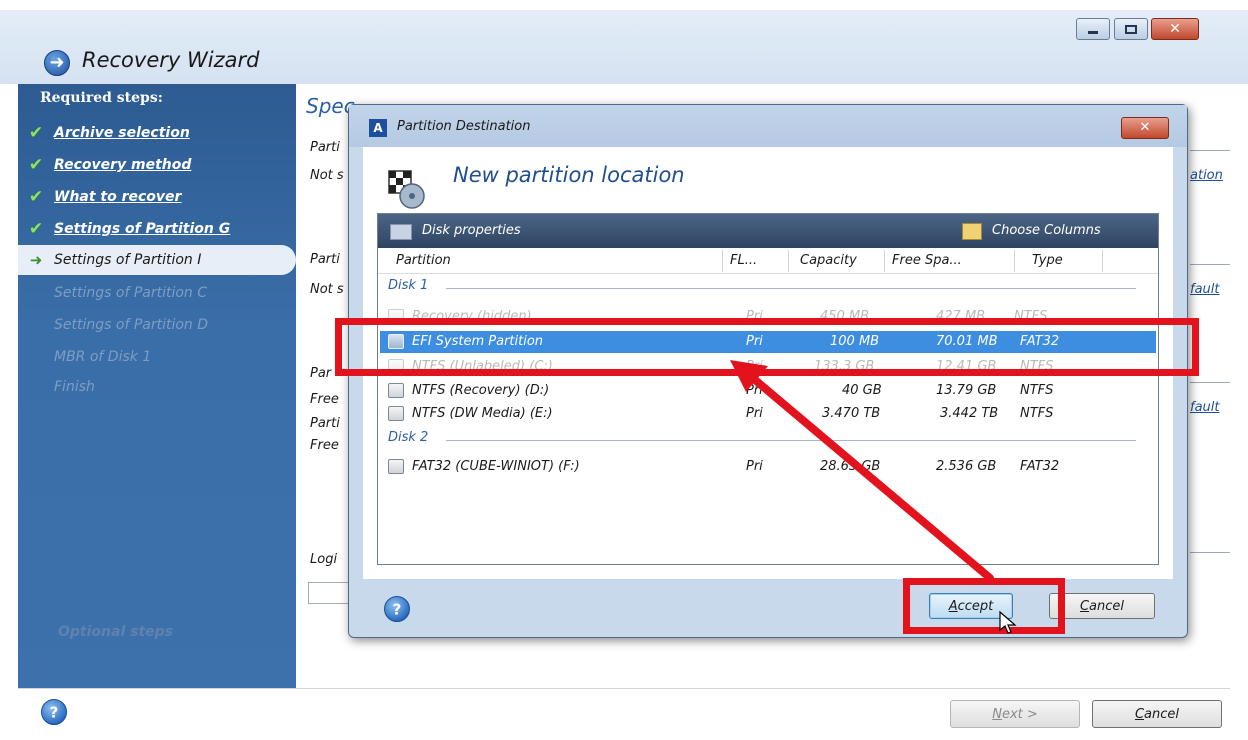 The image size is (1248, 740). I want to click on optional-steps-heading: Optional steps, so click(115, 632).